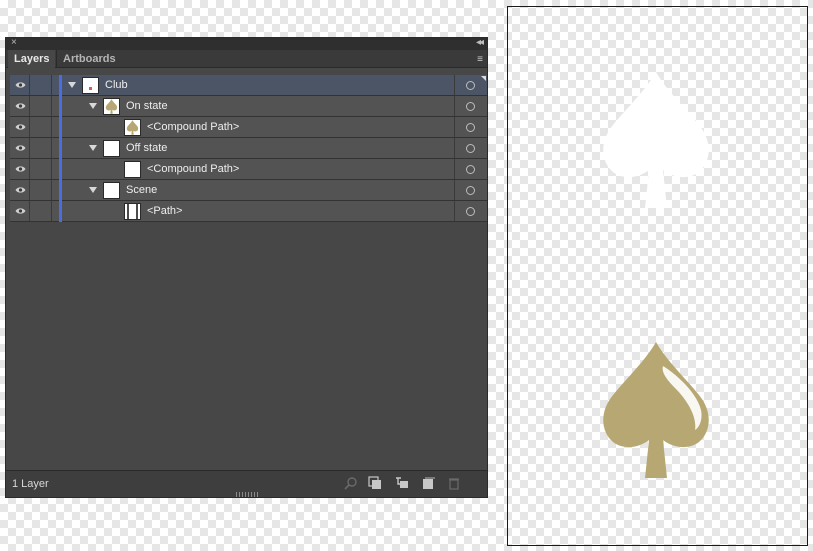 The height and width of the screenshot is (551, 813). What do you see at coordinates (454, 483) in the screenshot?
I see `delete-icon` at bounding box center [454, 483].